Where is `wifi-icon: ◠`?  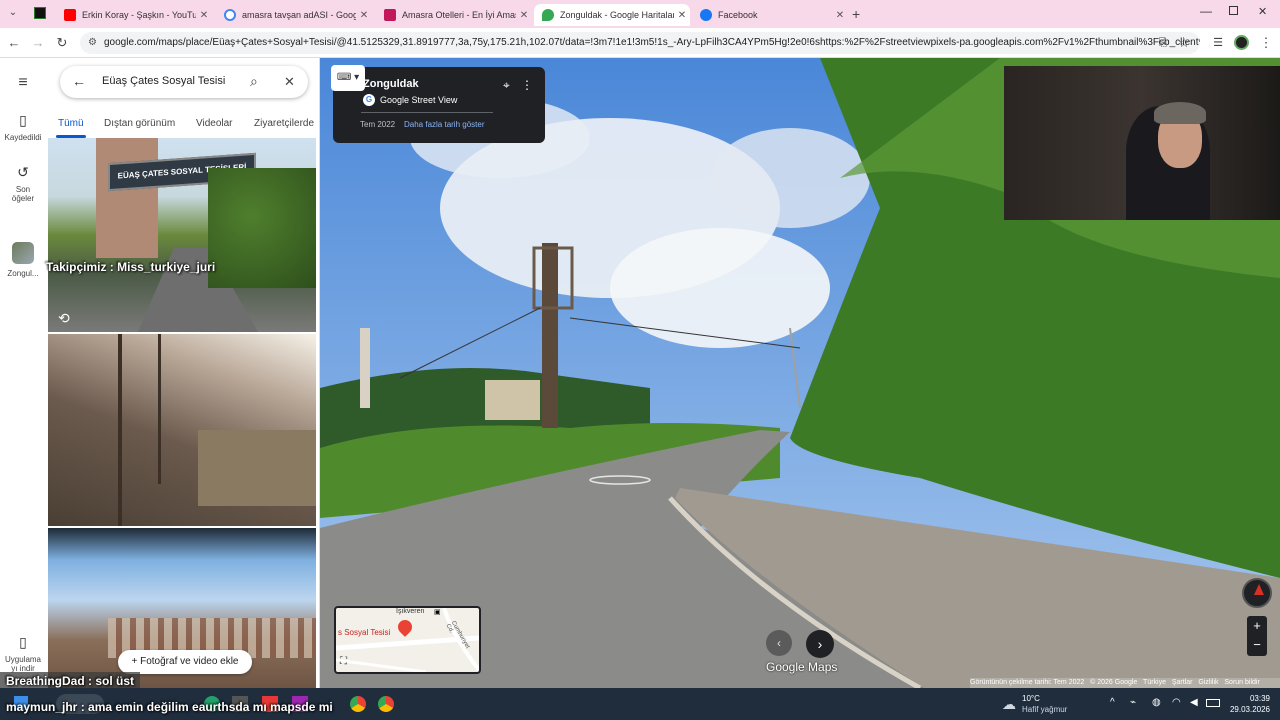
wifi-icon: ◠ is located at coordinates (1176, 702).